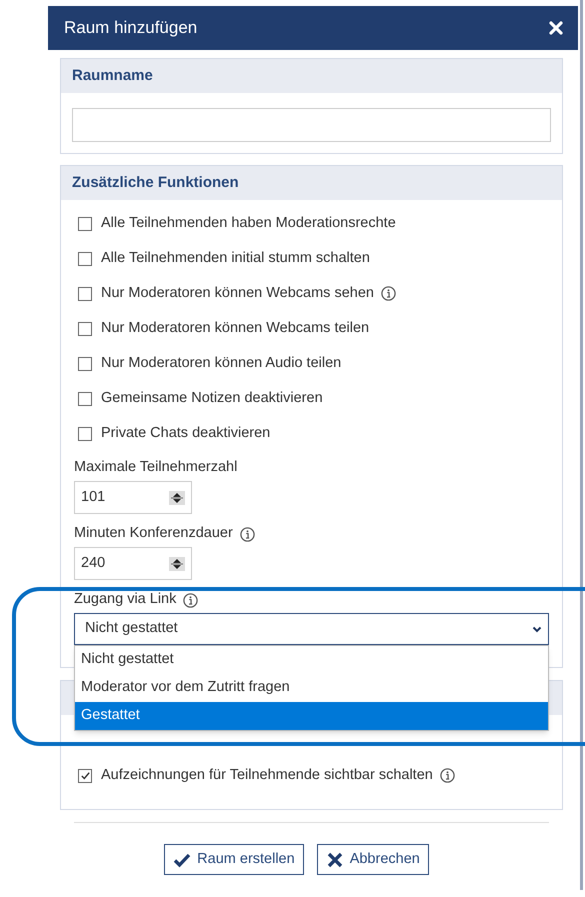 The height and width of the screenshot is (897, 585). I want to click on dropdown-option: Gestattet, so click(311, 716).